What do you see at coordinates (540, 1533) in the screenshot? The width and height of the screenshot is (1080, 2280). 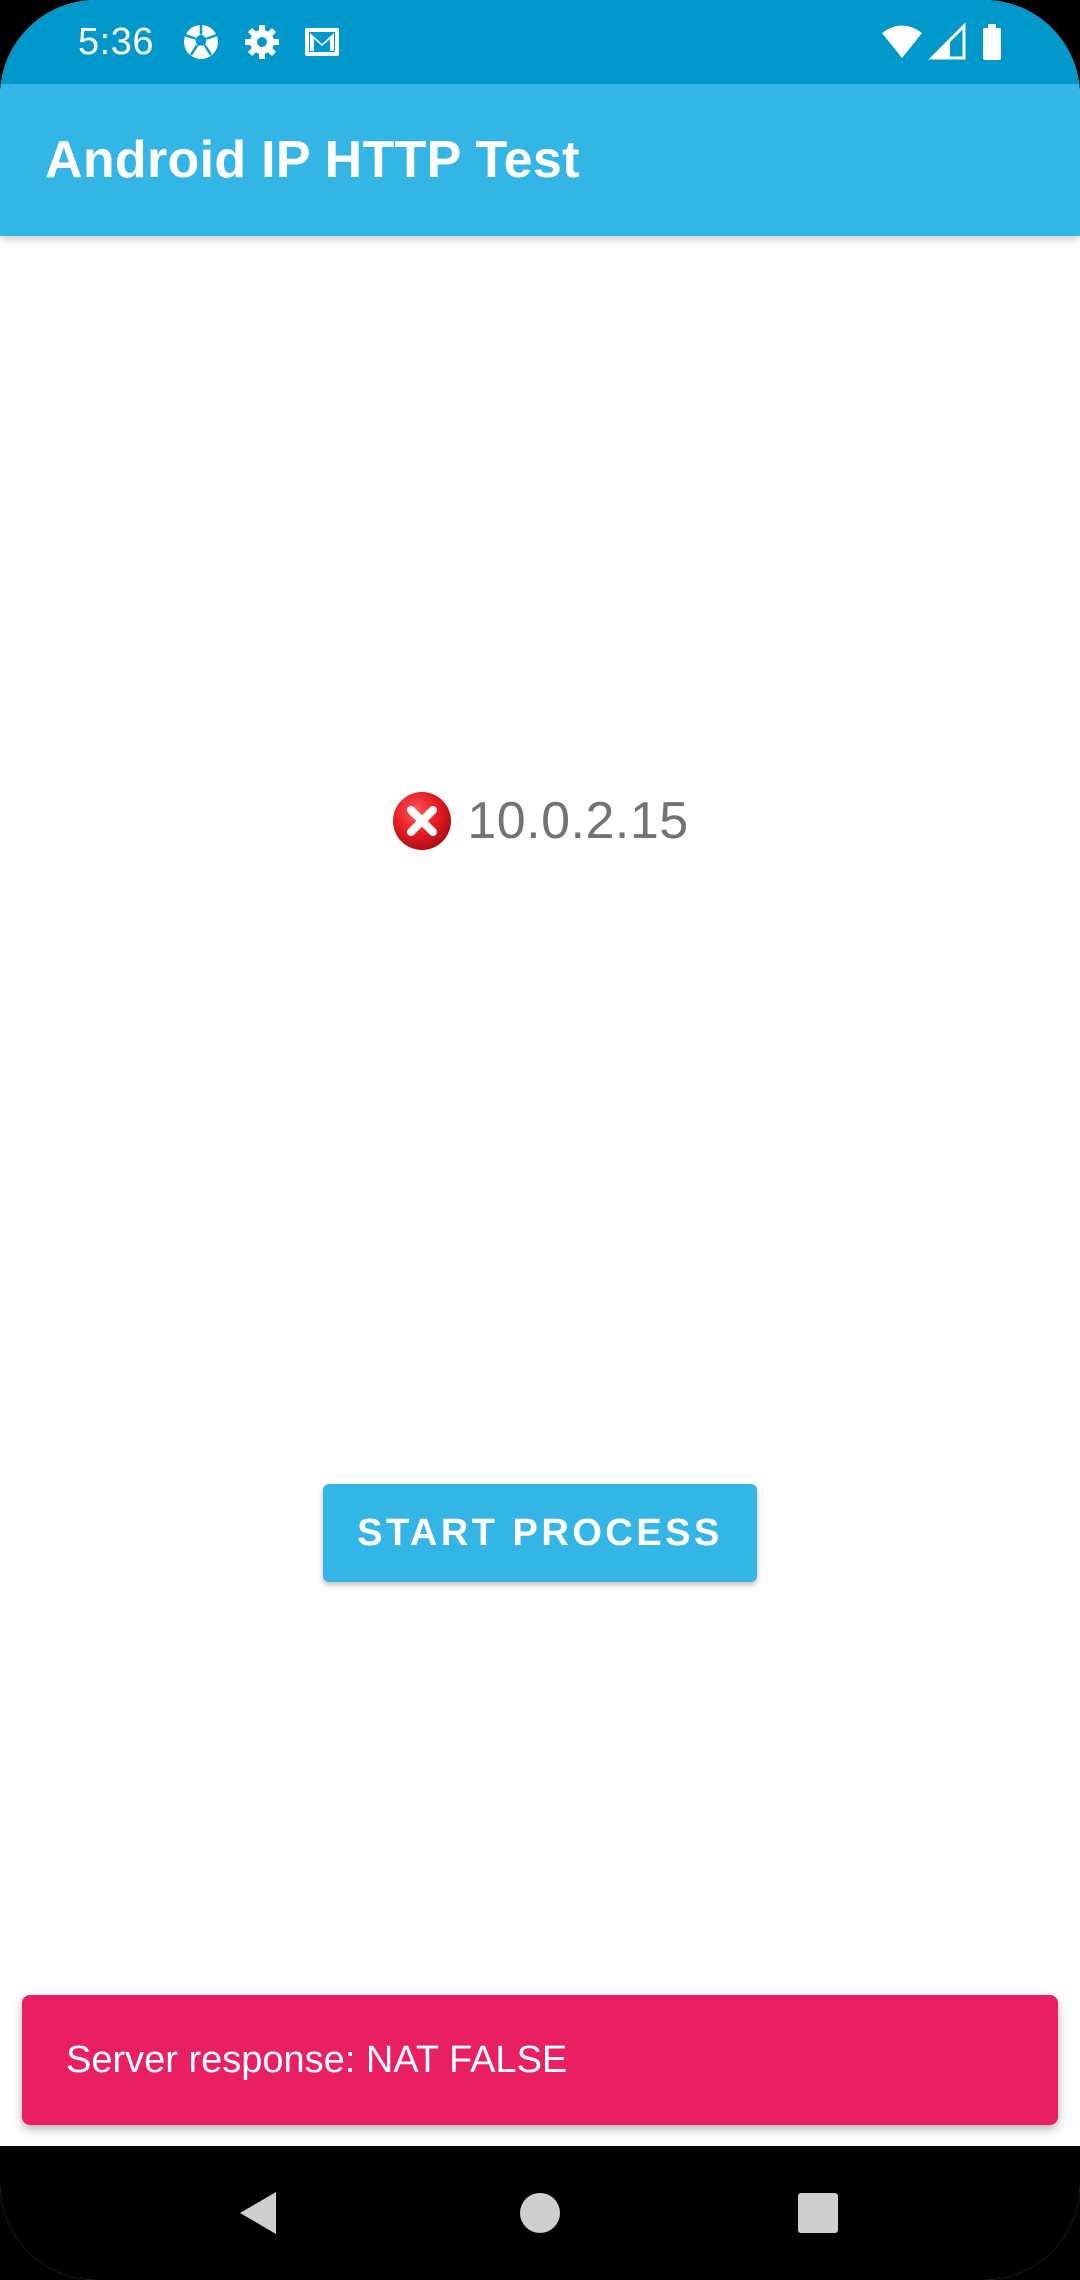 I see `start-process-button: START PROCESS` at bounding box center [540, 1533].